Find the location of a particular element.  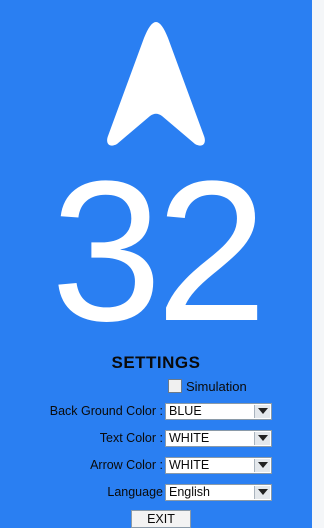

arrow-color-row: Arrow Color : WHITE is located at coordinates (136, 465).